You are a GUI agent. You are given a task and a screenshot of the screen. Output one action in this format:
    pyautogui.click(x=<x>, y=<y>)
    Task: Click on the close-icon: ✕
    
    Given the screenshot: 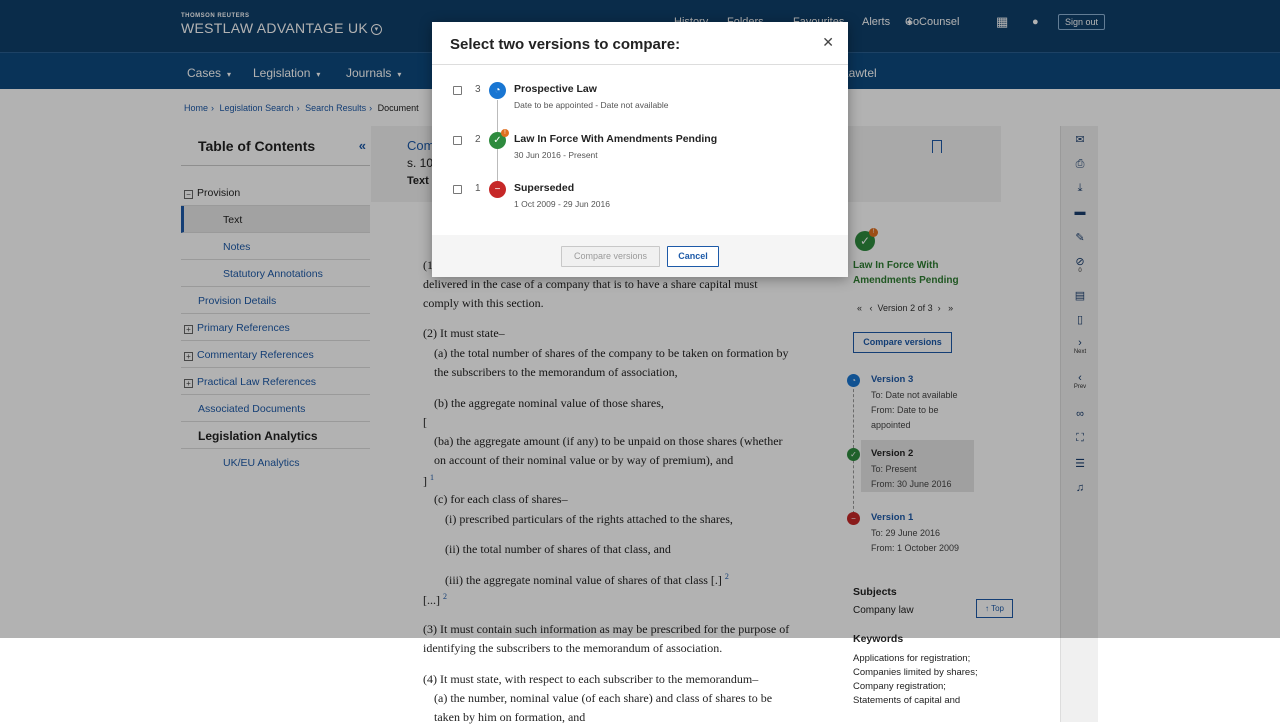 What is the action you would take?
    pyautogui.click(x=828, y=42)
    